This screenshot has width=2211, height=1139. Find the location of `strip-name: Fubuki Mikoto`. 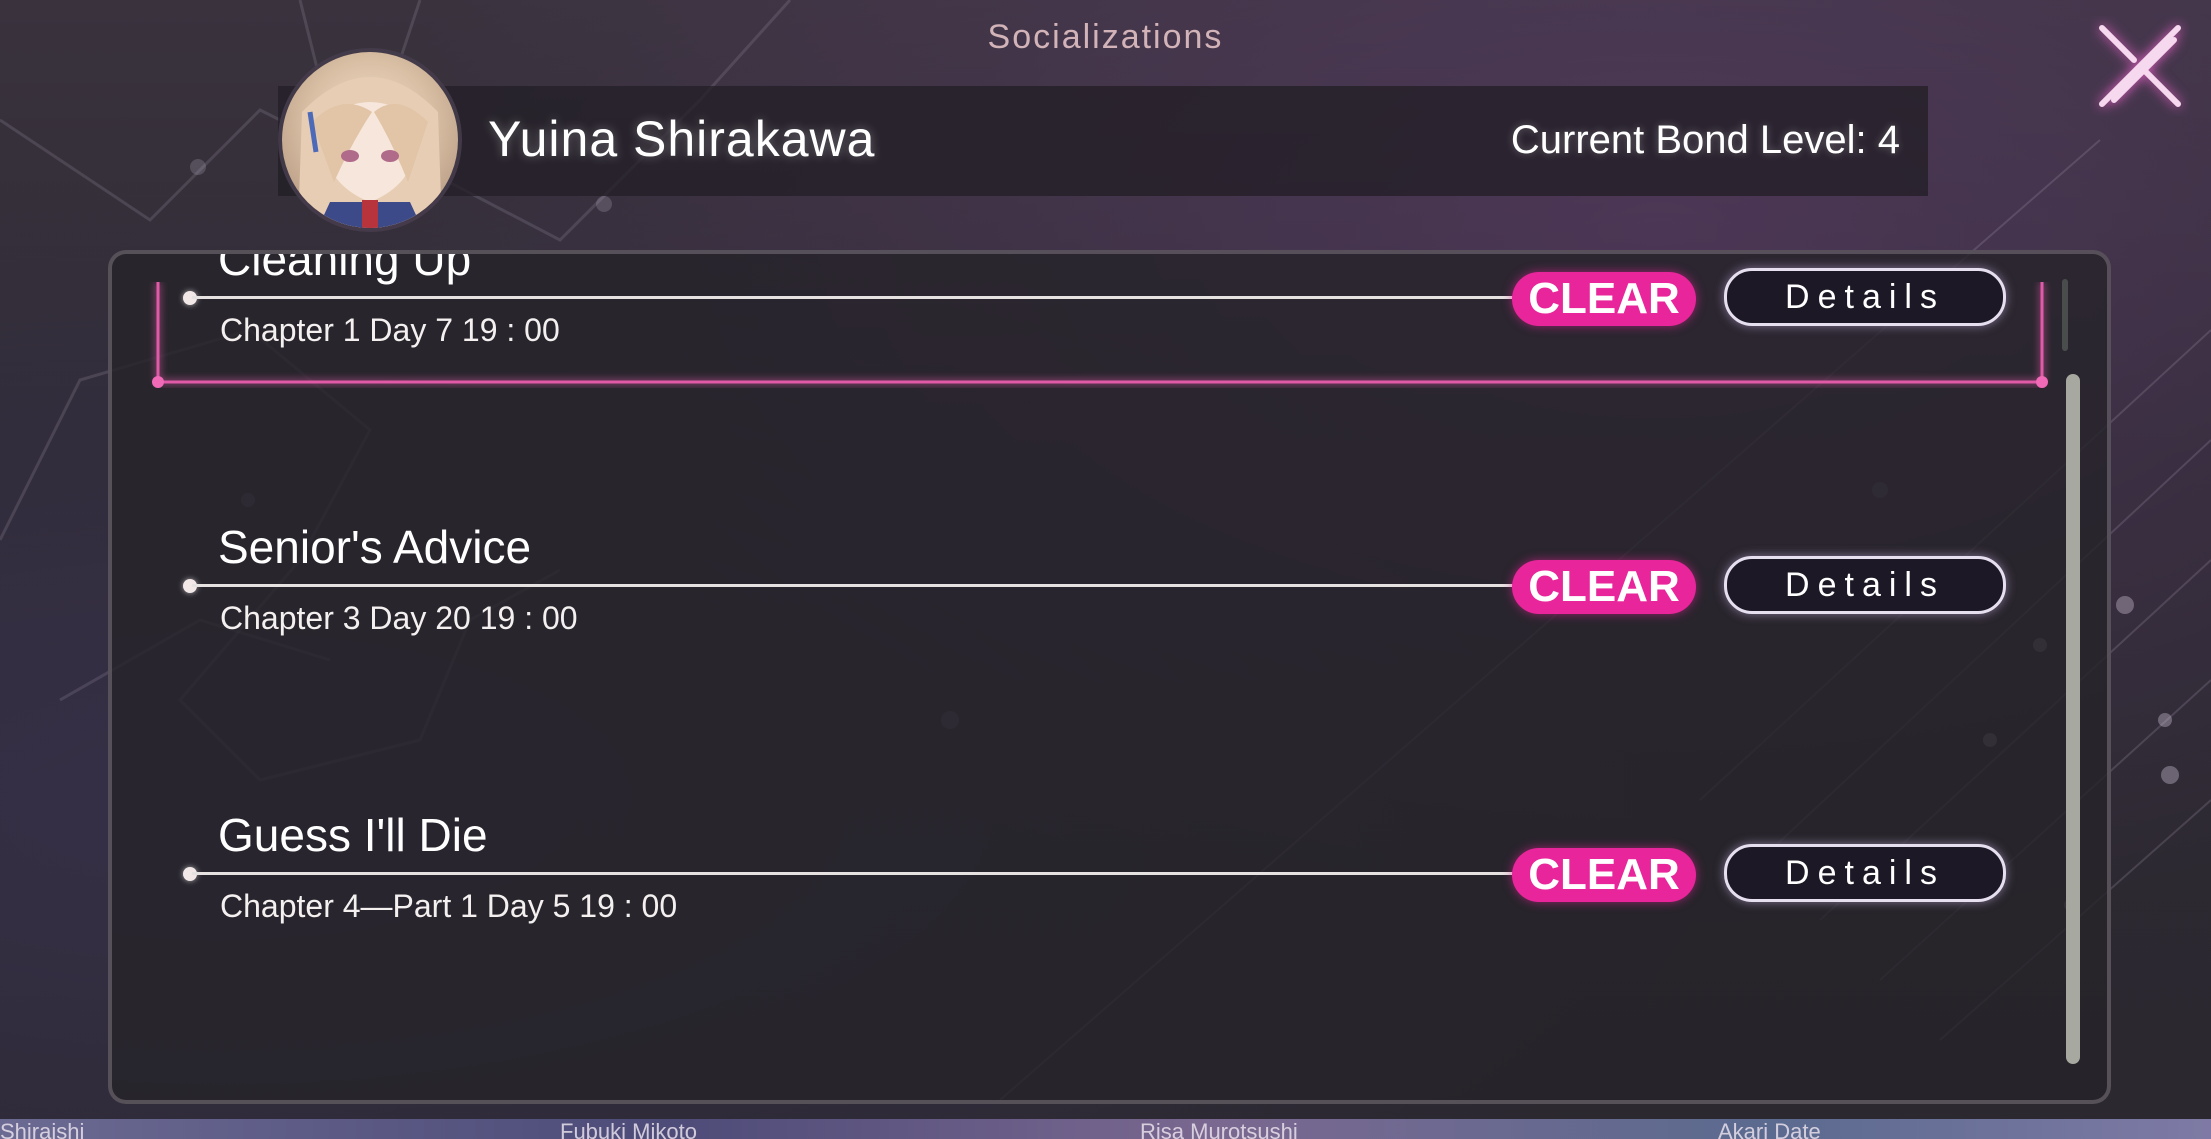

strip-name: Fubuki Mikoto is located at coordinates (628, 1129).